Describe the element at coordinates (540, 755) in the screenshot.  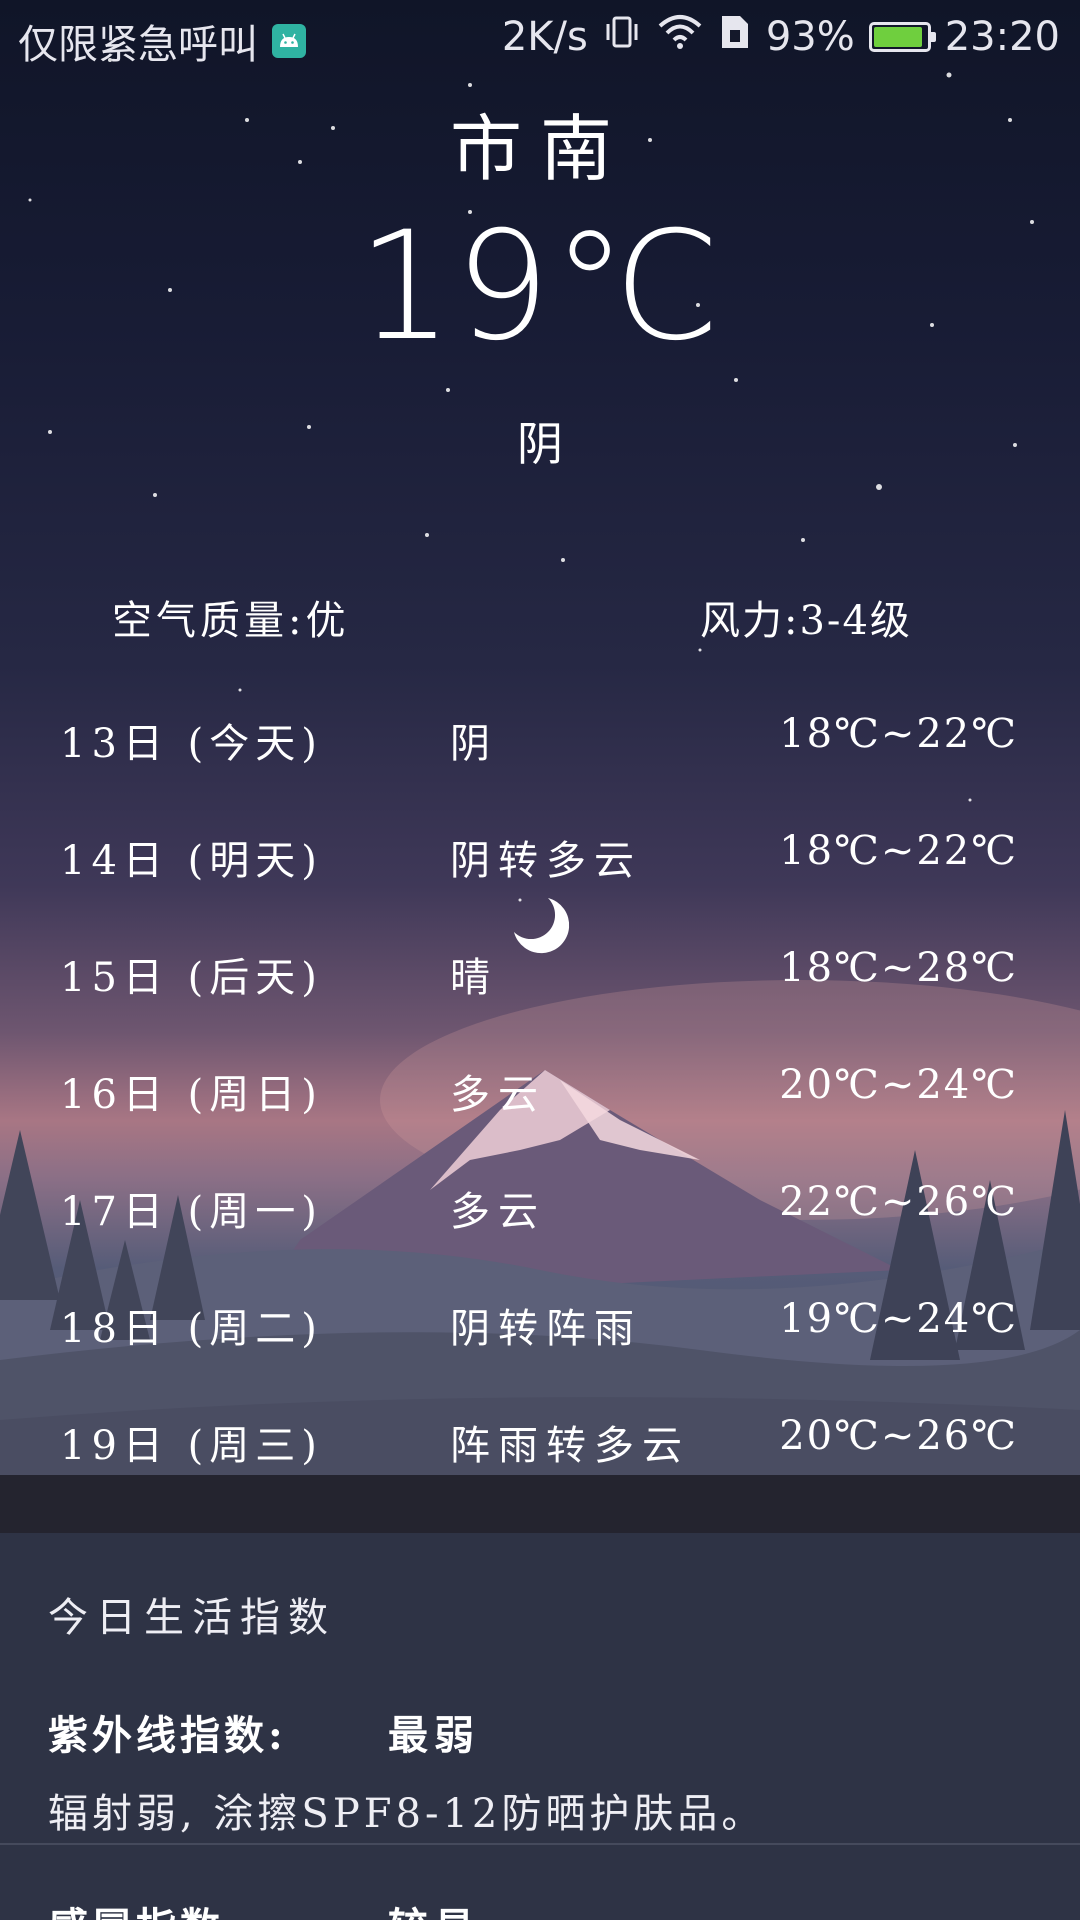
I see `forecast-row: 13日 (今天) 阴 18℃~22℃` at that location.